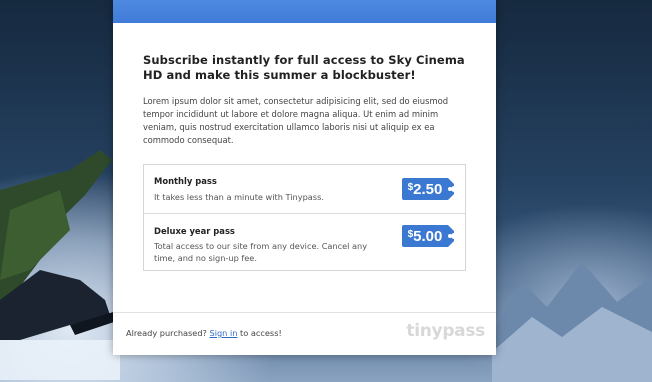 The width and height of the screenshot is (652, 382). I want to click on price-button: $ 5.00, so click(428, 236).